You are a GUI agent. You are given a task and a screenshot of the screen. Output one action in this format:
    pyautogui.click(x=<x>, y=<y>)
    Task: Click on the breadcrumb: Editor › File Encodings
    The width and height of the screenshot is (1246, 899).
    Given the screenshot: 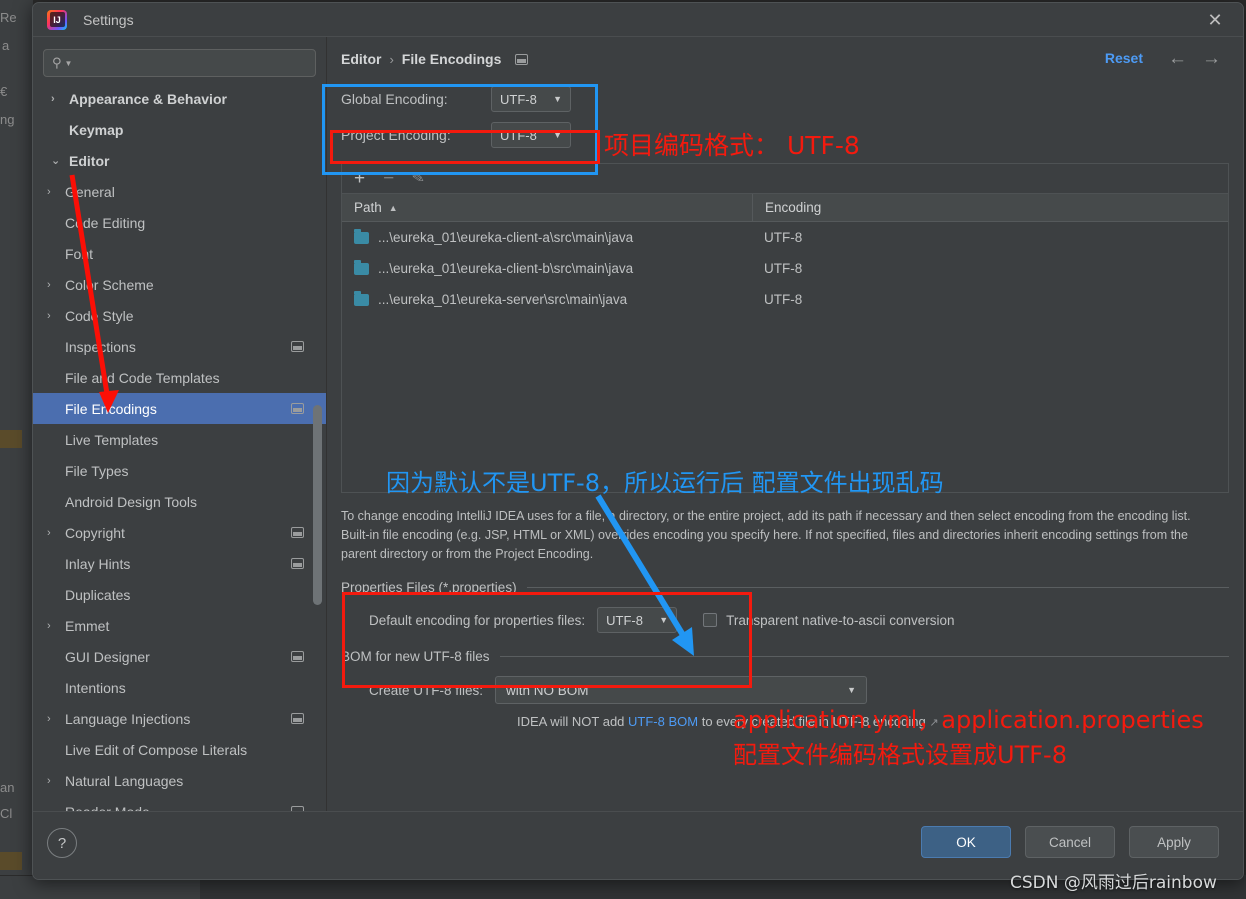 What is the action you would take?
    pyautogui.click(x=785, y=59)
    